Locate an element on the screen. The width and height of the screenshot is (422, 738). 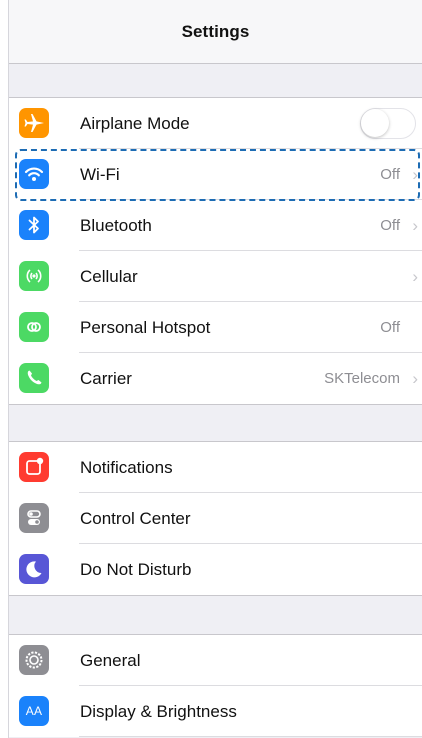
cellular-icon is located at coordinates (34, 276).